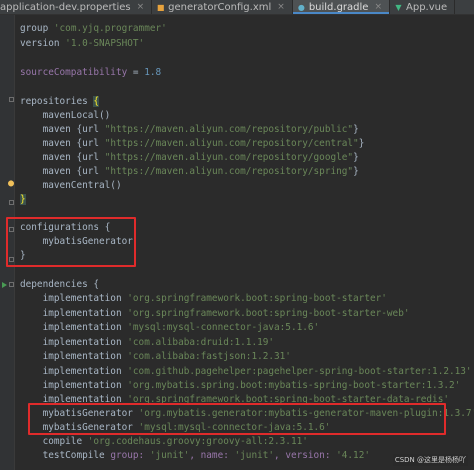 The width and height of the screenshot is (474, 470). What do you see at coordinates (237, 419) in the screenshot?
I see `annotation-box-mybatis-generator-deps` at bounding box center [237, 419].